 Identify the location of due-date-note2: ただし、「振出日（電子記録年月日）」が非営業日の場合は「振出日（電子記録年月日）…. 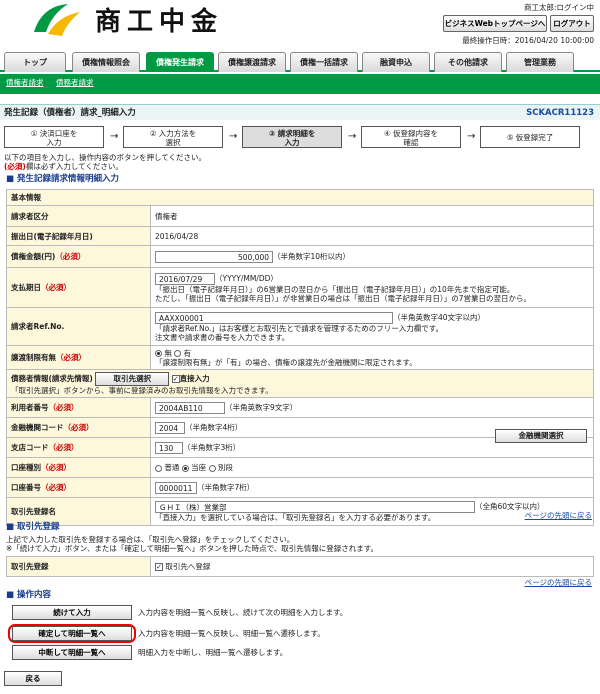
(343, 298).